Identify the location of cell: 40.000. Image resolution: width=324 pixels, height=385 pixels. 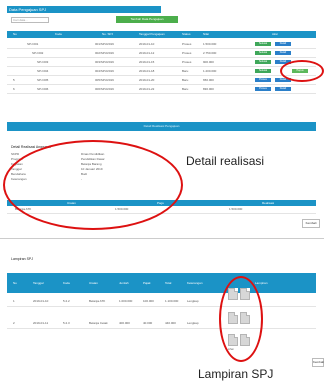
(148, 323).